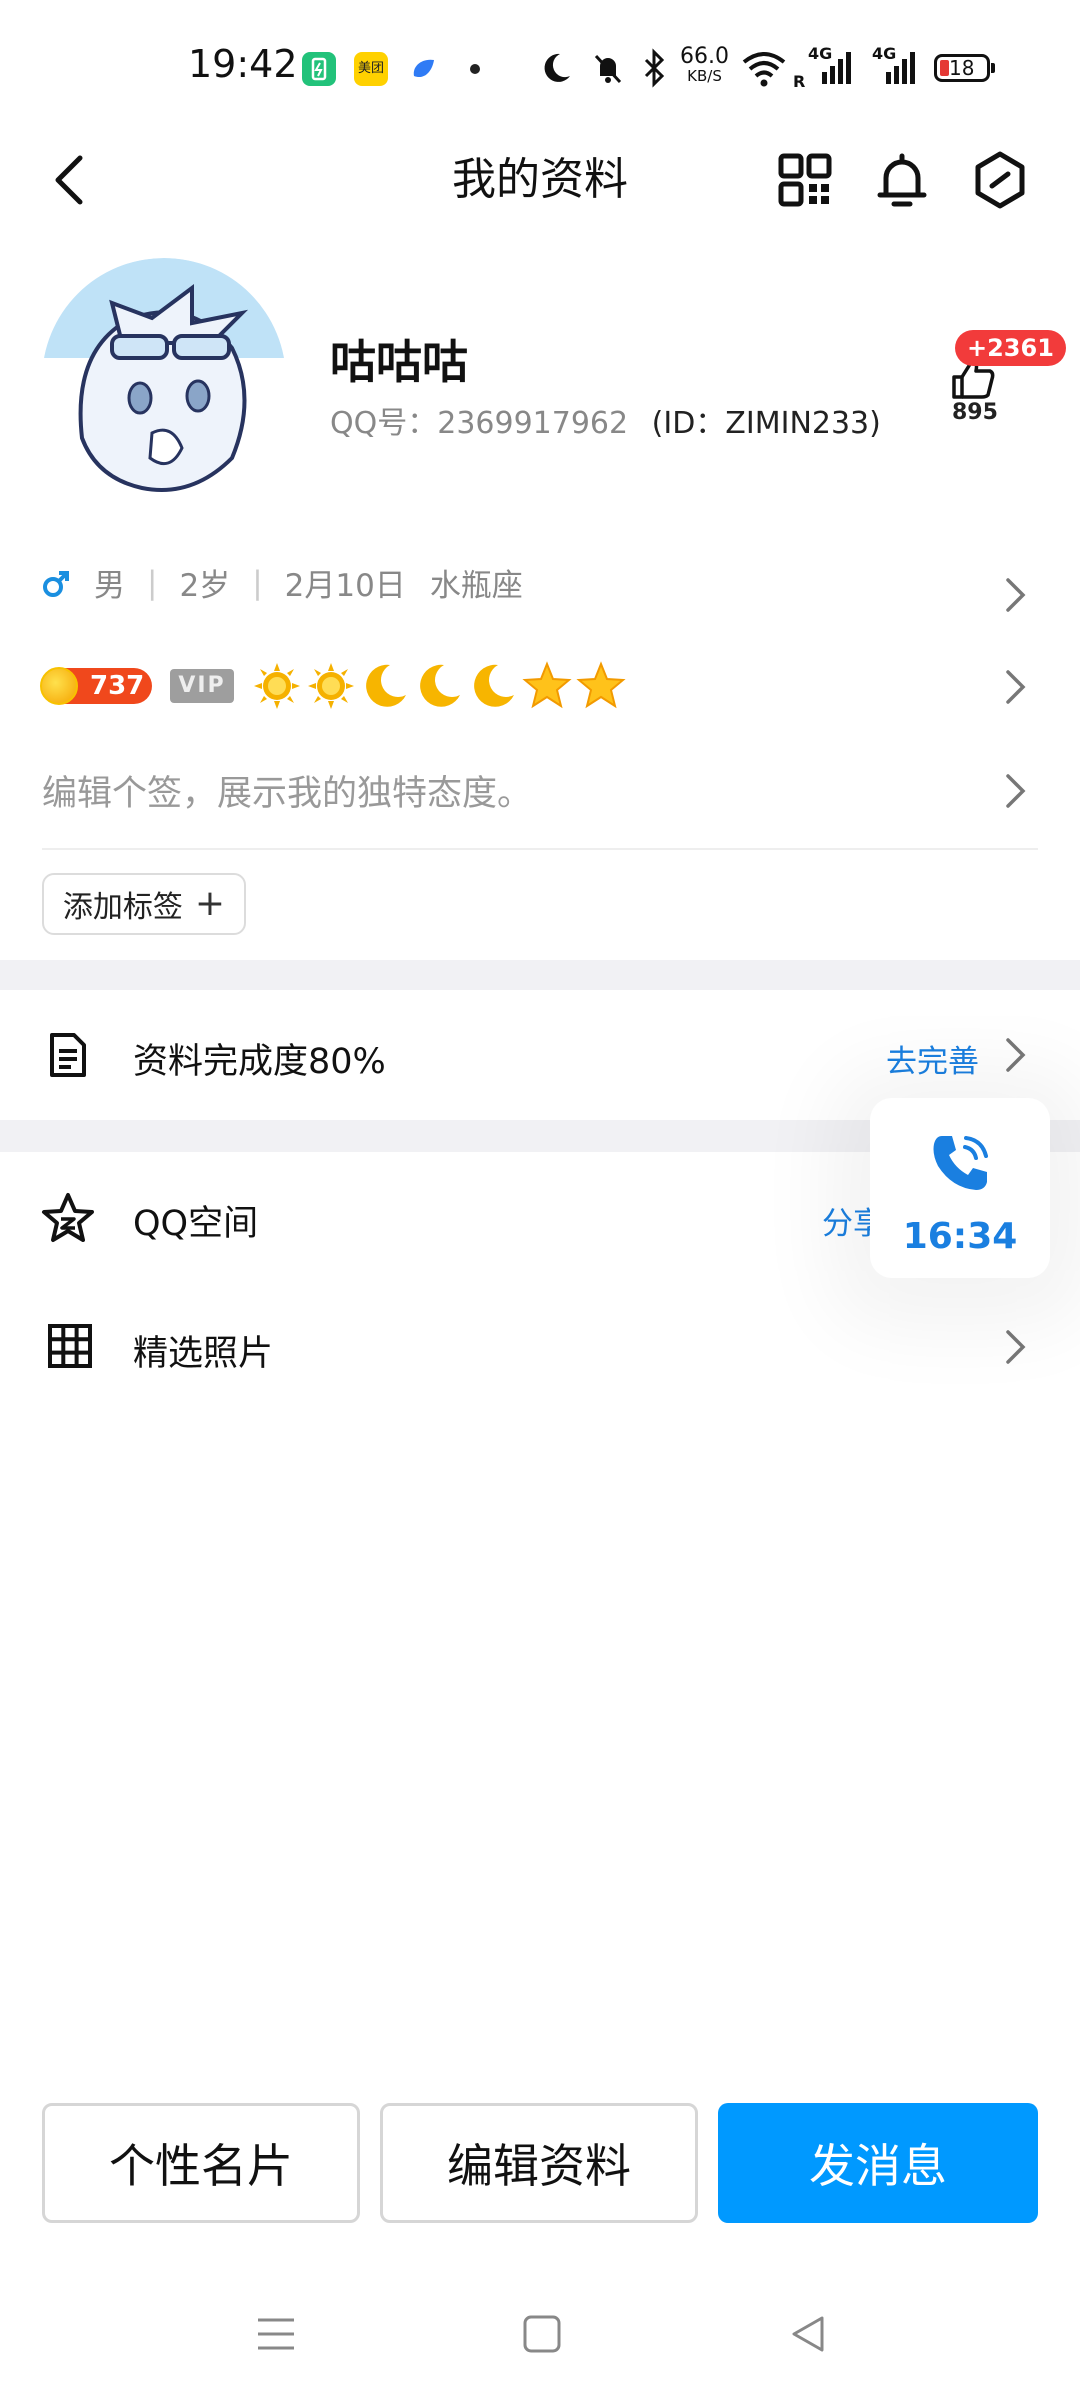 The image size is (1080, 2400). What do you see at coordinates (243, 64) in the screenshot?
I see `status-time: 19:42` at bounding box center [243, 64].